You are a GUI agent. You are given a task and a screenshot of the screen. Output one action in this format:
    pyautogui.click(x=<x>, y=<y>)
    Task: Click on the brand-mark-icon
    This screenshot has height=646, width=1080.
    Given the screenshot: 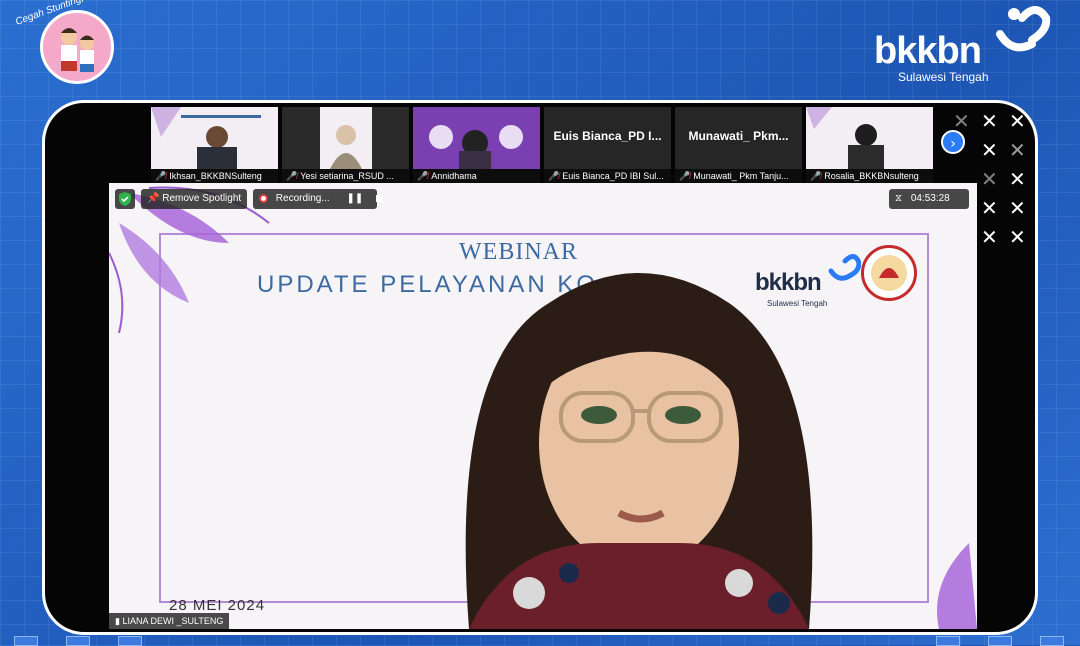 What is the action you would take?
    pyautogui.click(x=1023, y=29)
    